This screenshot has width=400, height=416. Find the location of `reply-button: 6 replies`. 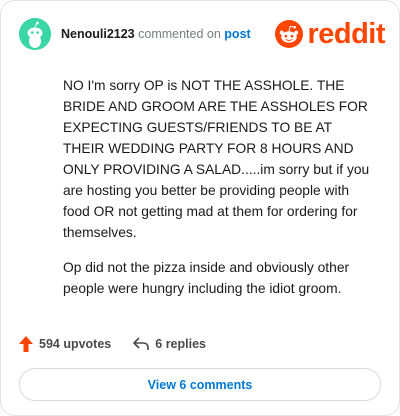

reply-button: 6 replies is located at coordinates (169, 344).